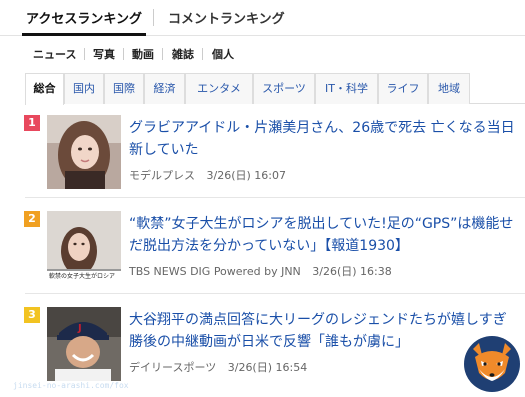 The image size is (525, 397). What do you see at coordinates (226, 17) in the screenshot?
I see `tab-comment-ranking: コメントランキング` at bounding box center [226, 17].